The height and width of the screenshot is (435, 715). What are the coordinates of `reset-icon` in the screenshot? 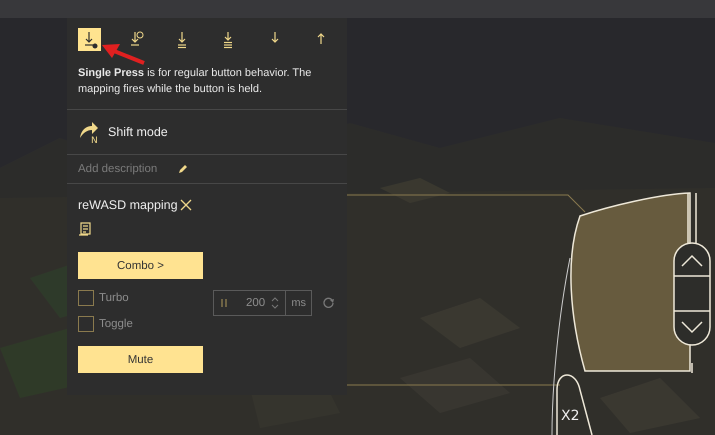 It's located at (328, 302).